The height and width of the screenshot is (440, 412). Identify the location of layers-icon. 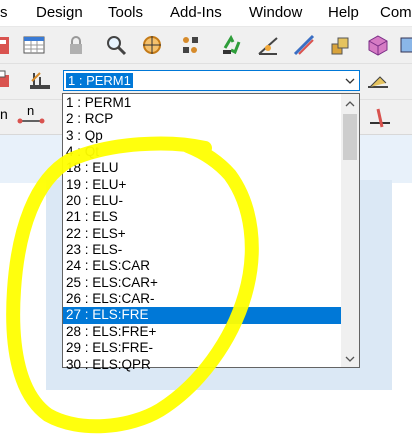
(340, 45).